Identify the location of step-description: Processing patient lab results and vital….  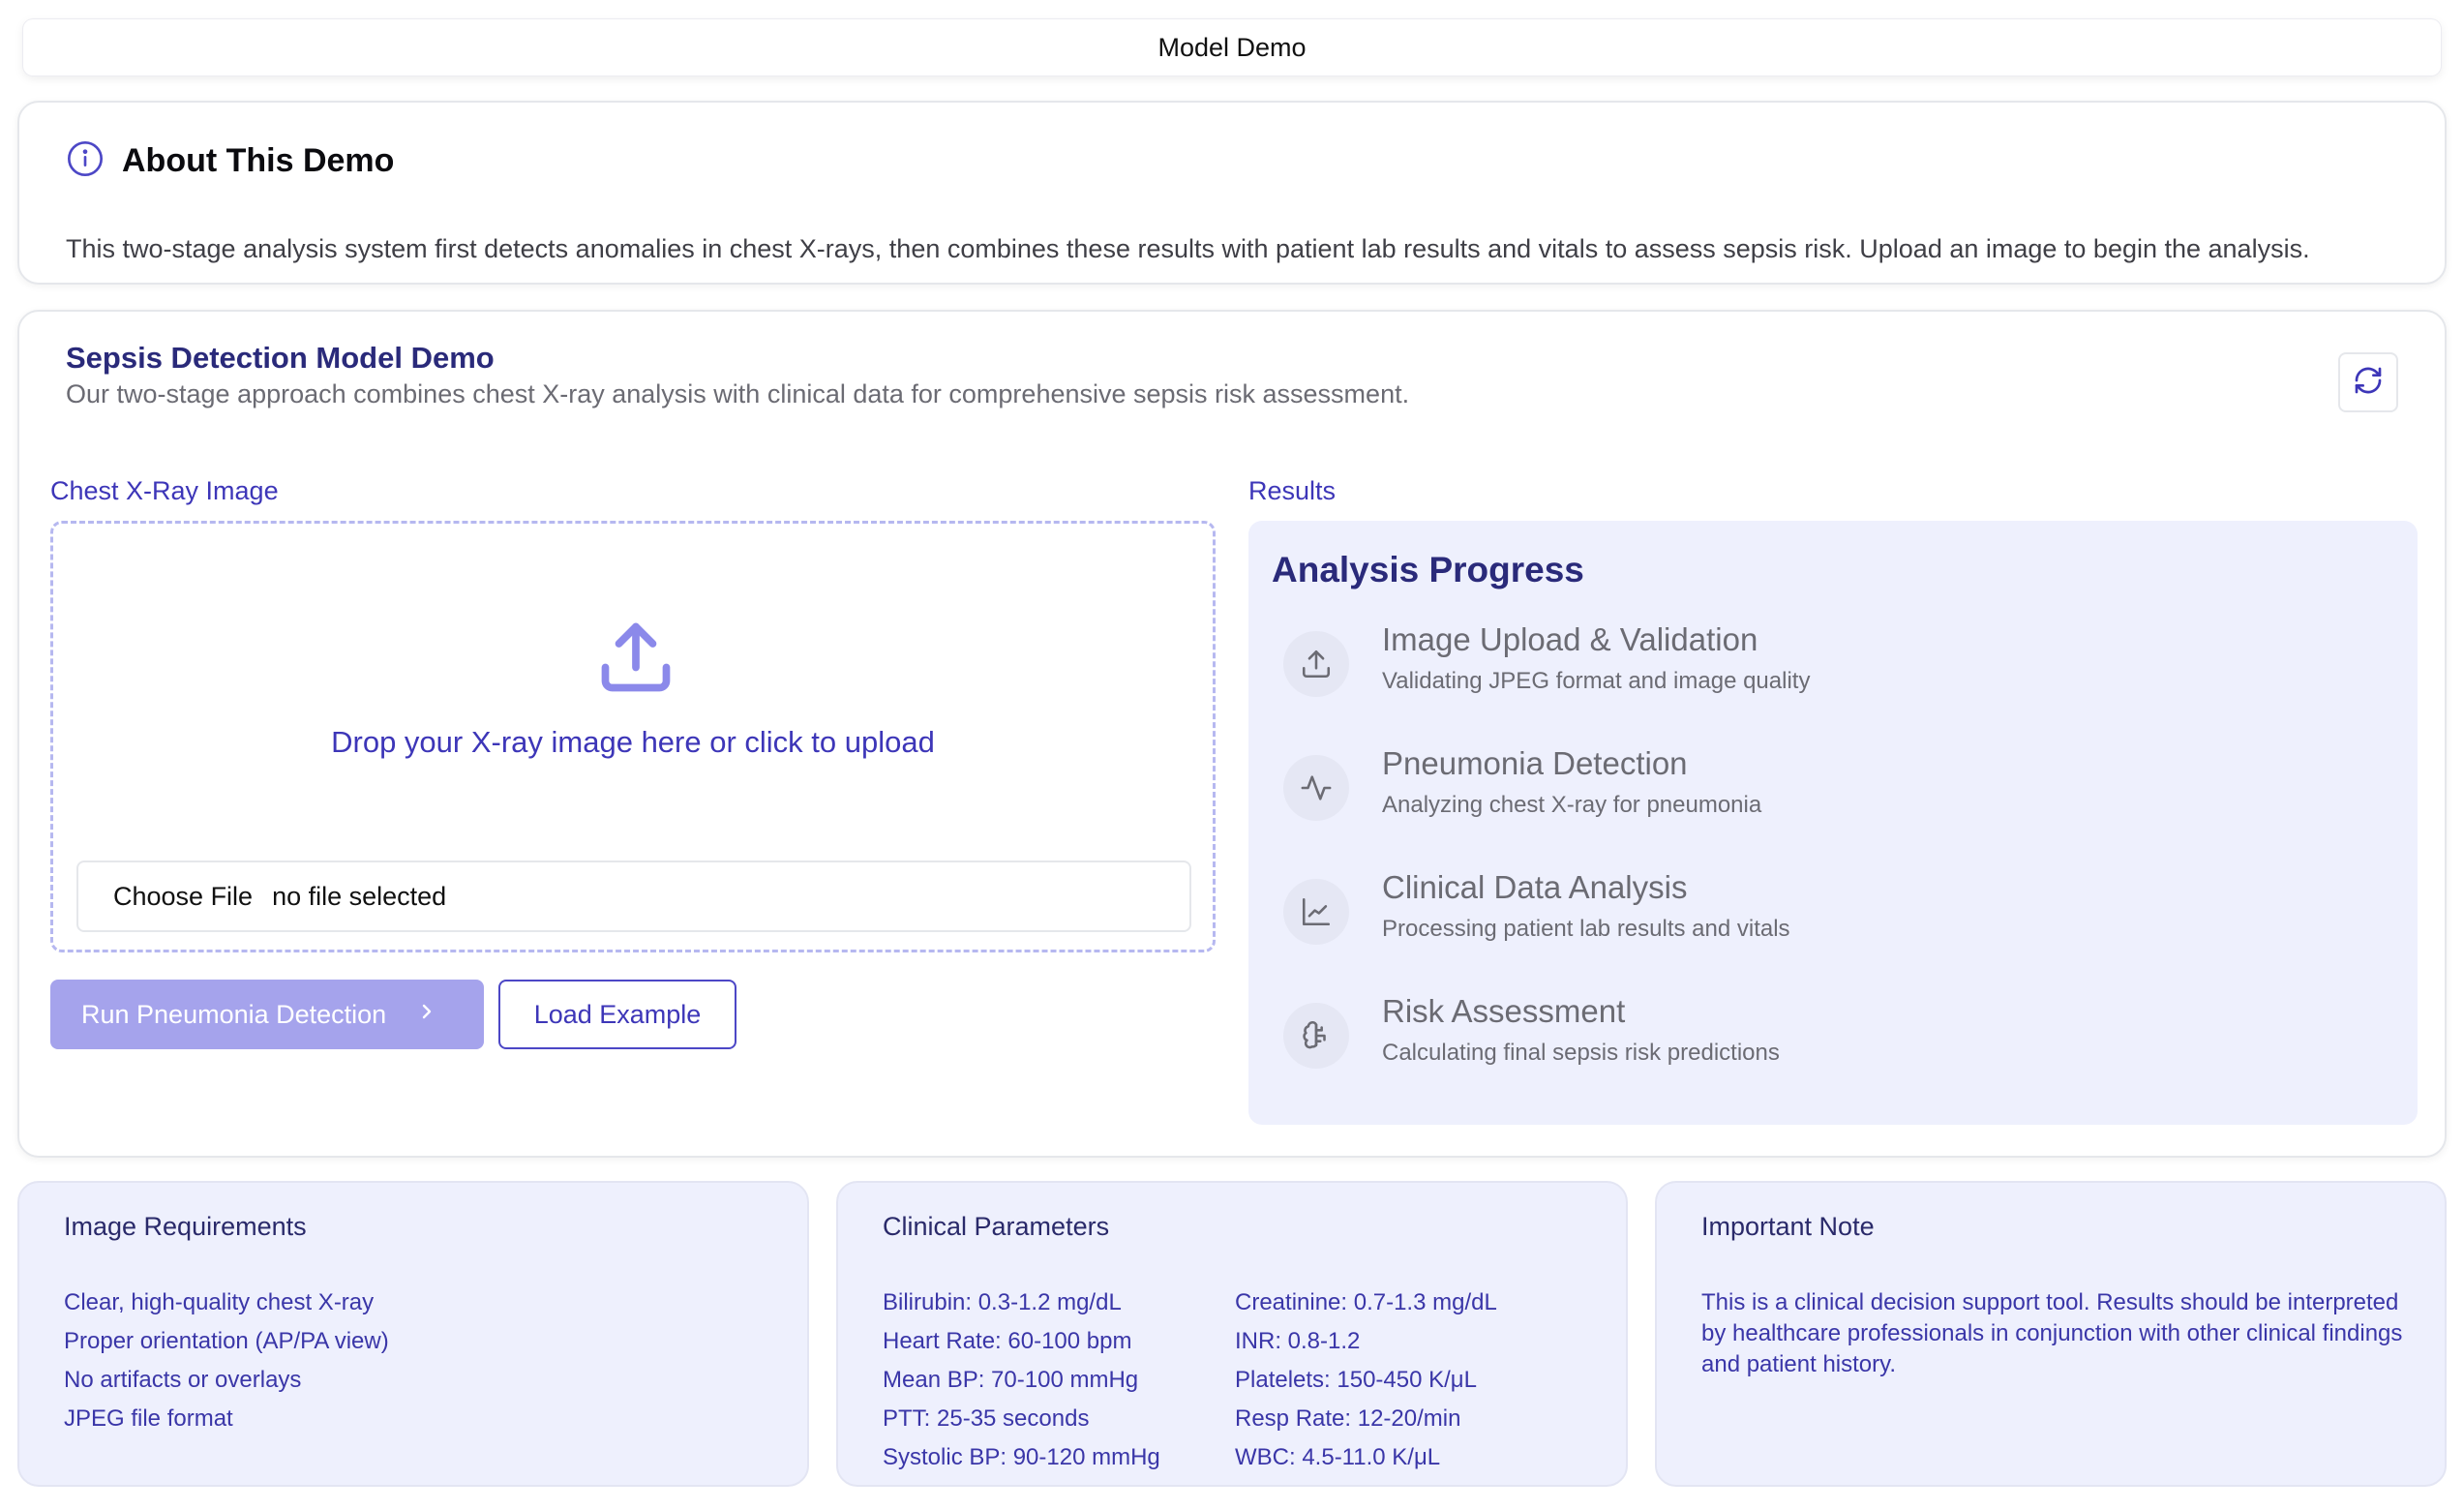
(1586, 929).